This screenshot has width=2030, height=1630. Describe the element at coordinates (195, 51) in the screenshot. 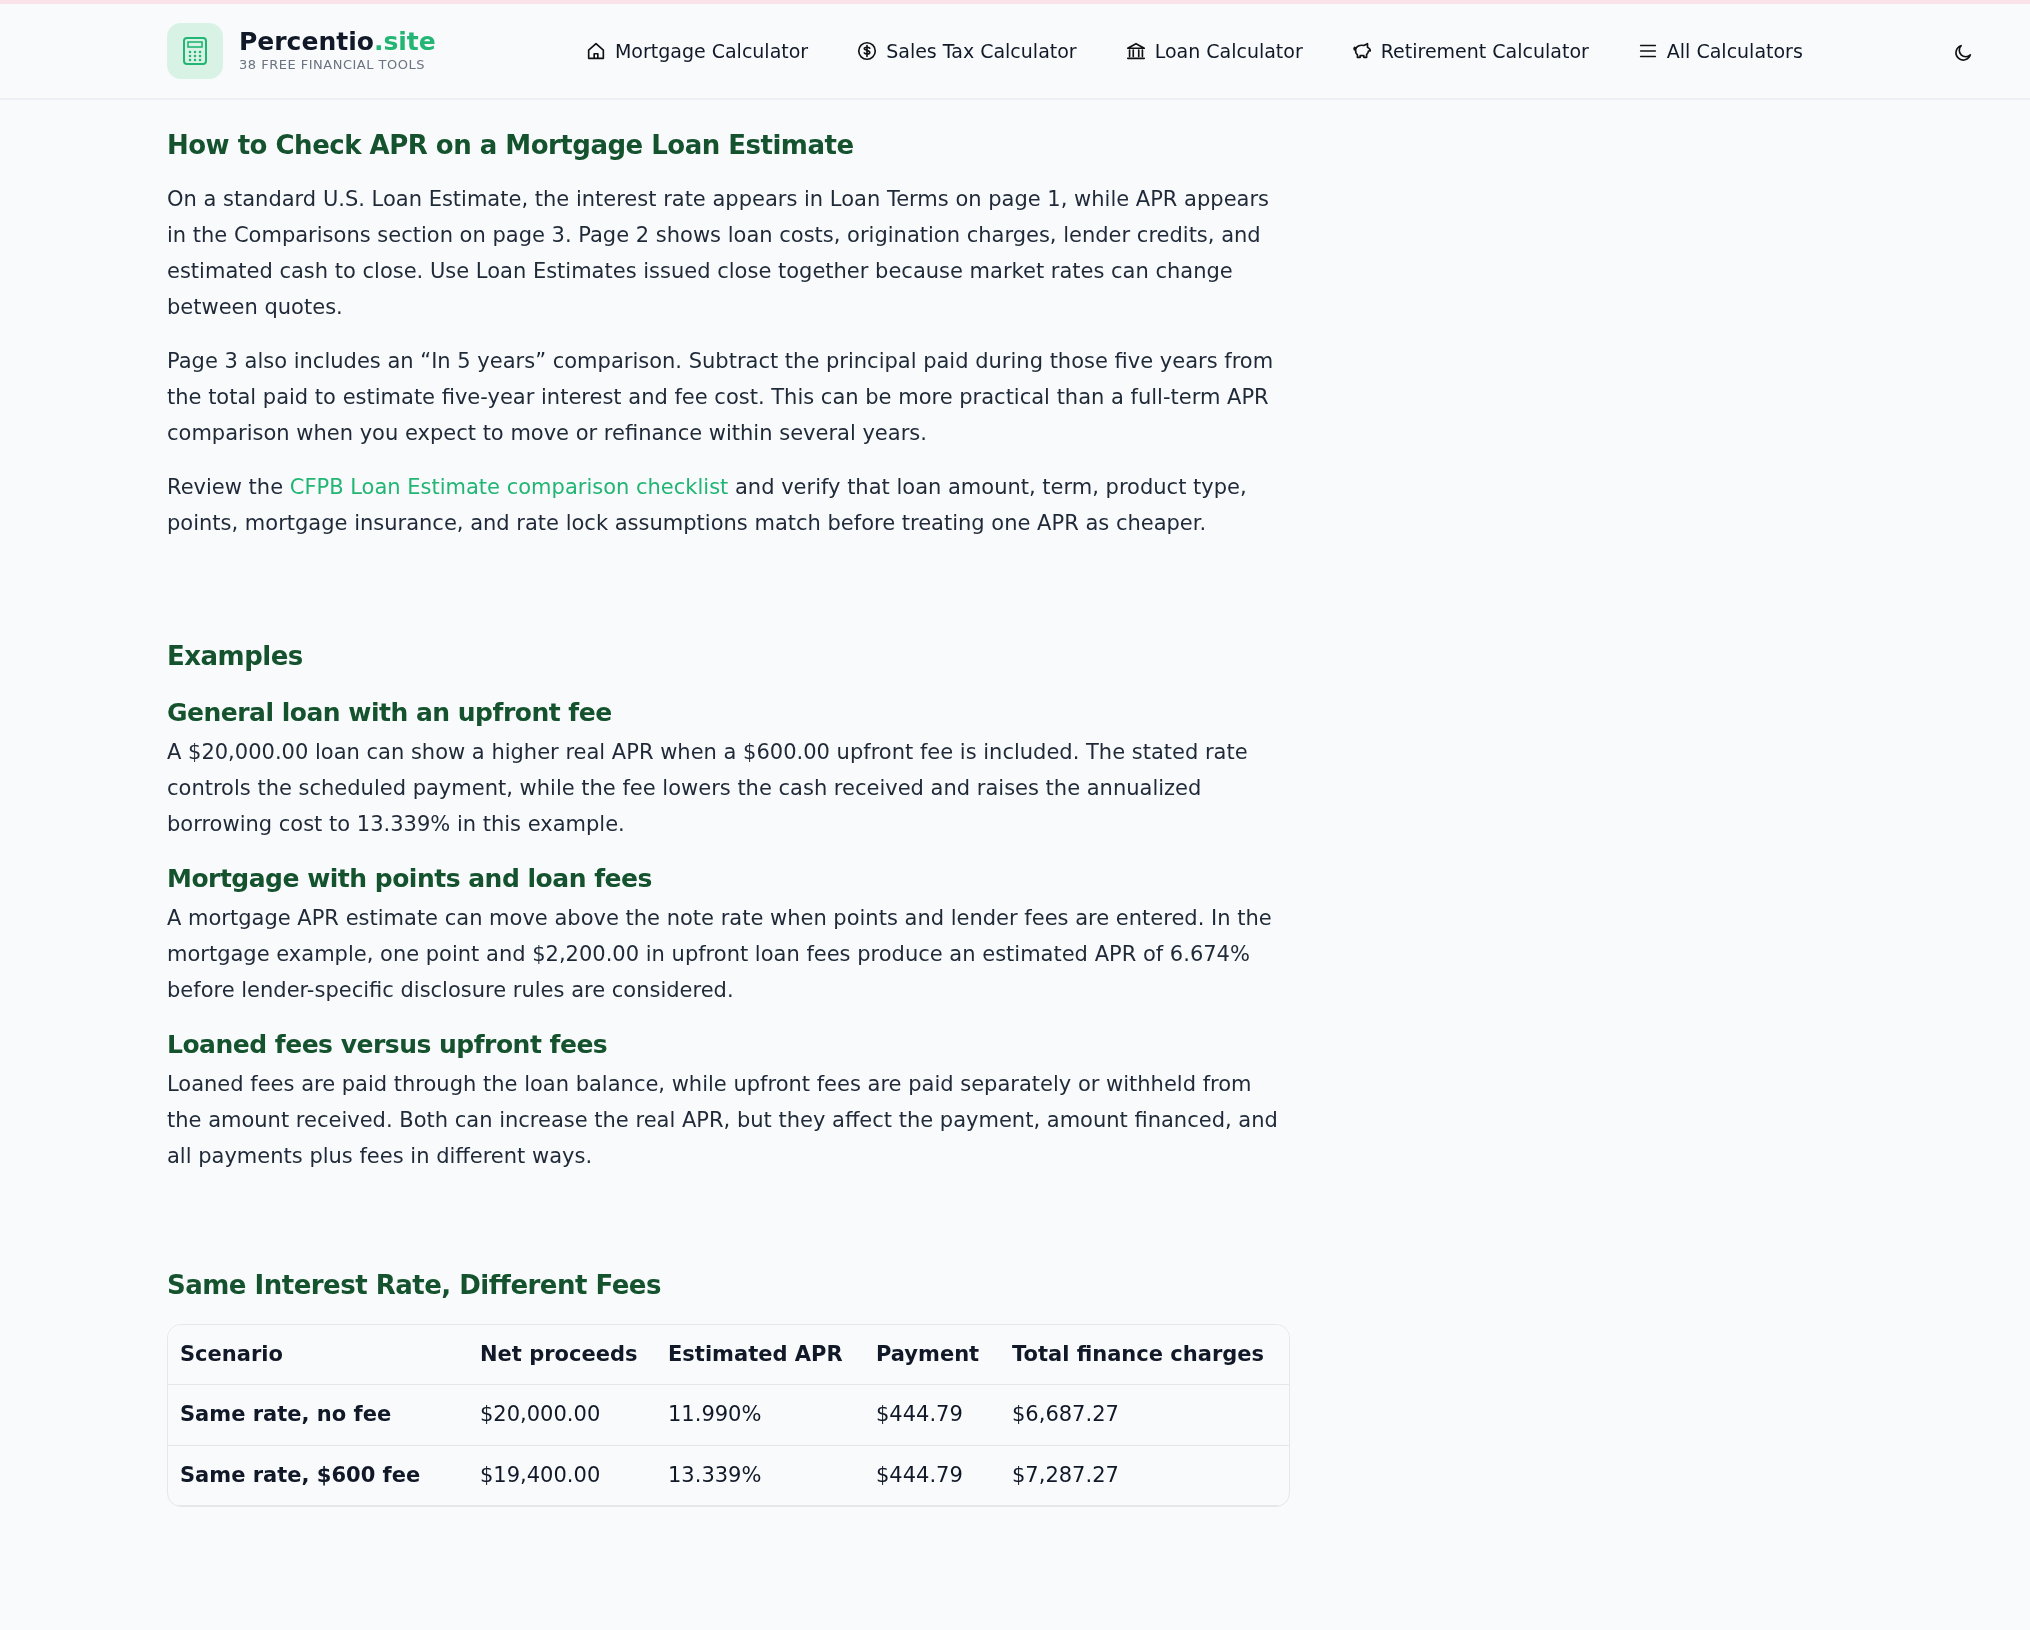

I see `calculator-logo-icon` at that location.